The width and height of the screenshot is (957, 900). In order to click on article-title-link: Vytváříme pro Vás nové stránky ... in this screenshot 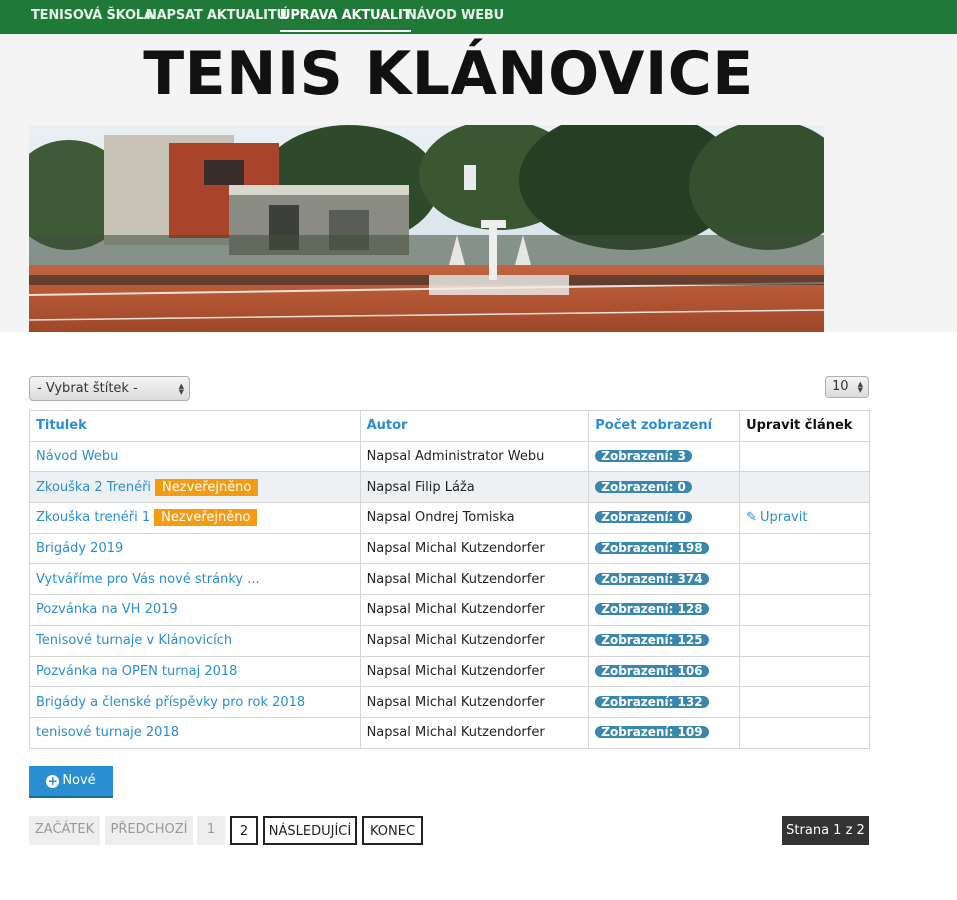, I will do `click(148, 579)`.